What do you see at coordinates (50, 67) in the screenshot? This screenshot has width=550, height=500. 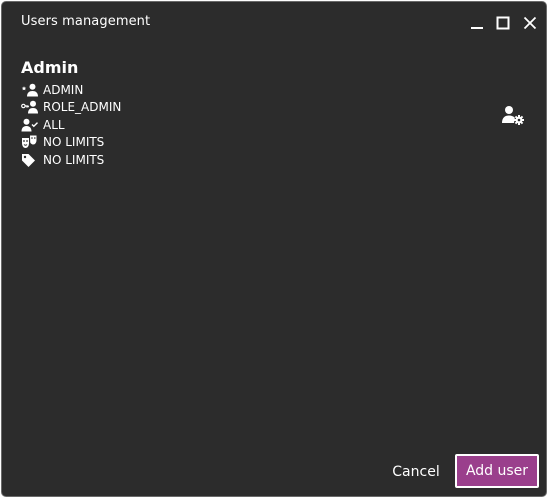 I see `user-name: Admin` at bounding box center [50, 67].